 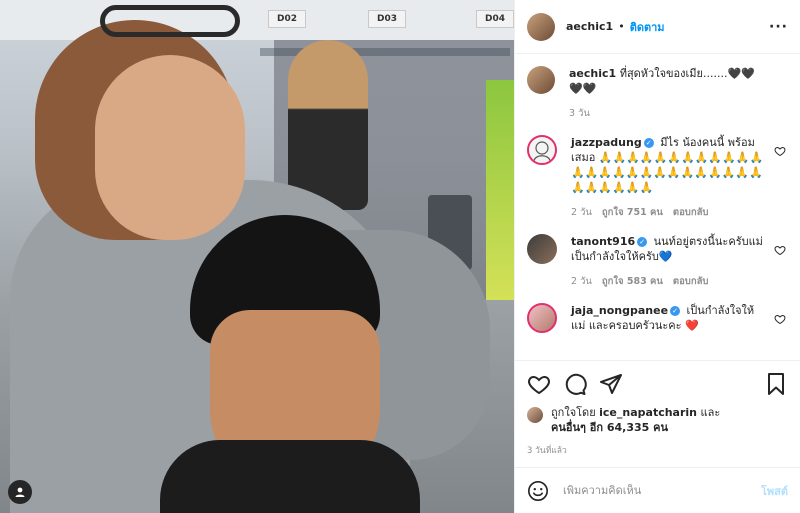 What do you see at coordinates (539, 384) in the screenshot?
I see `heart-icon` at bounding box center [539, 384].